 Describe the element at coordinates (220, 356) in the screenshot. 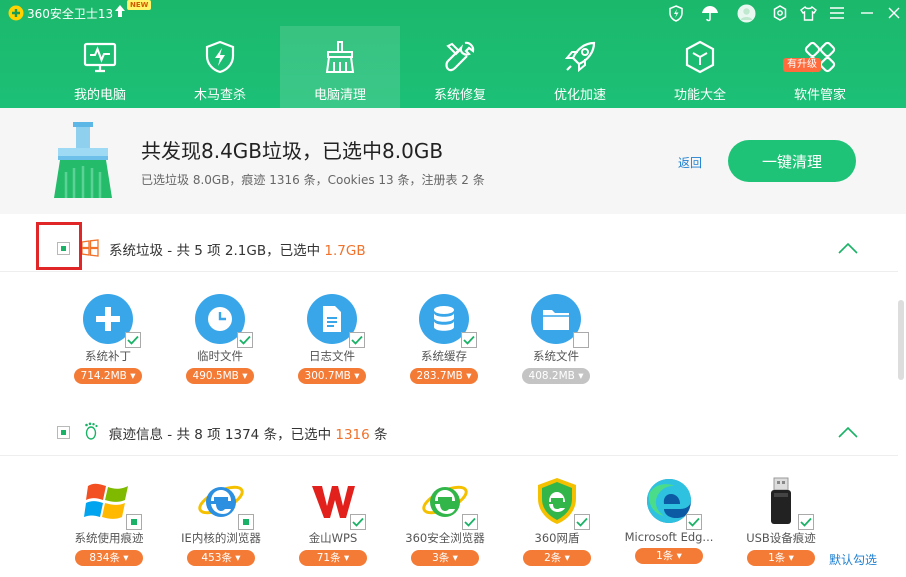

I see `item-label: 临时文件` at that location.